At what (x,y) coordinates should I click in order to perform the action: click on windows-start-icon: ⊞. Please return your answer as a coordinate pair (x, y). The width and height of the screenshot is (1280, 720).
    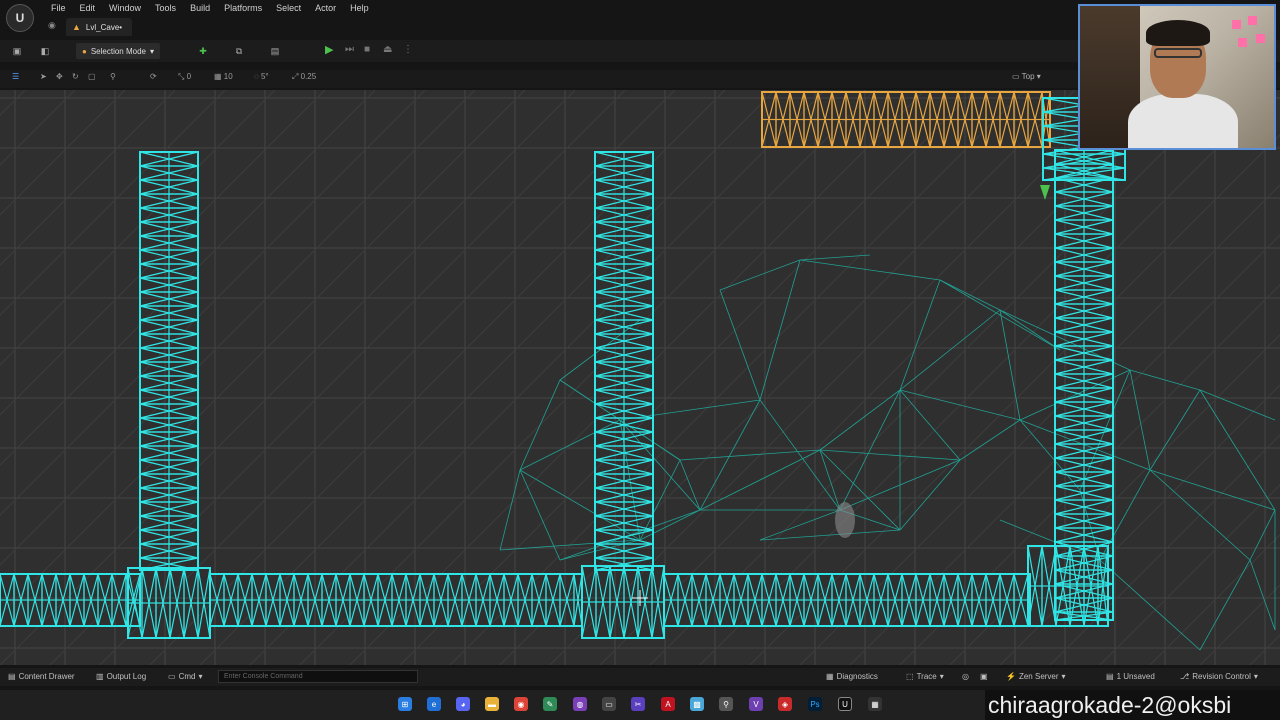
    Looking at the image, I should click on (405, 704).